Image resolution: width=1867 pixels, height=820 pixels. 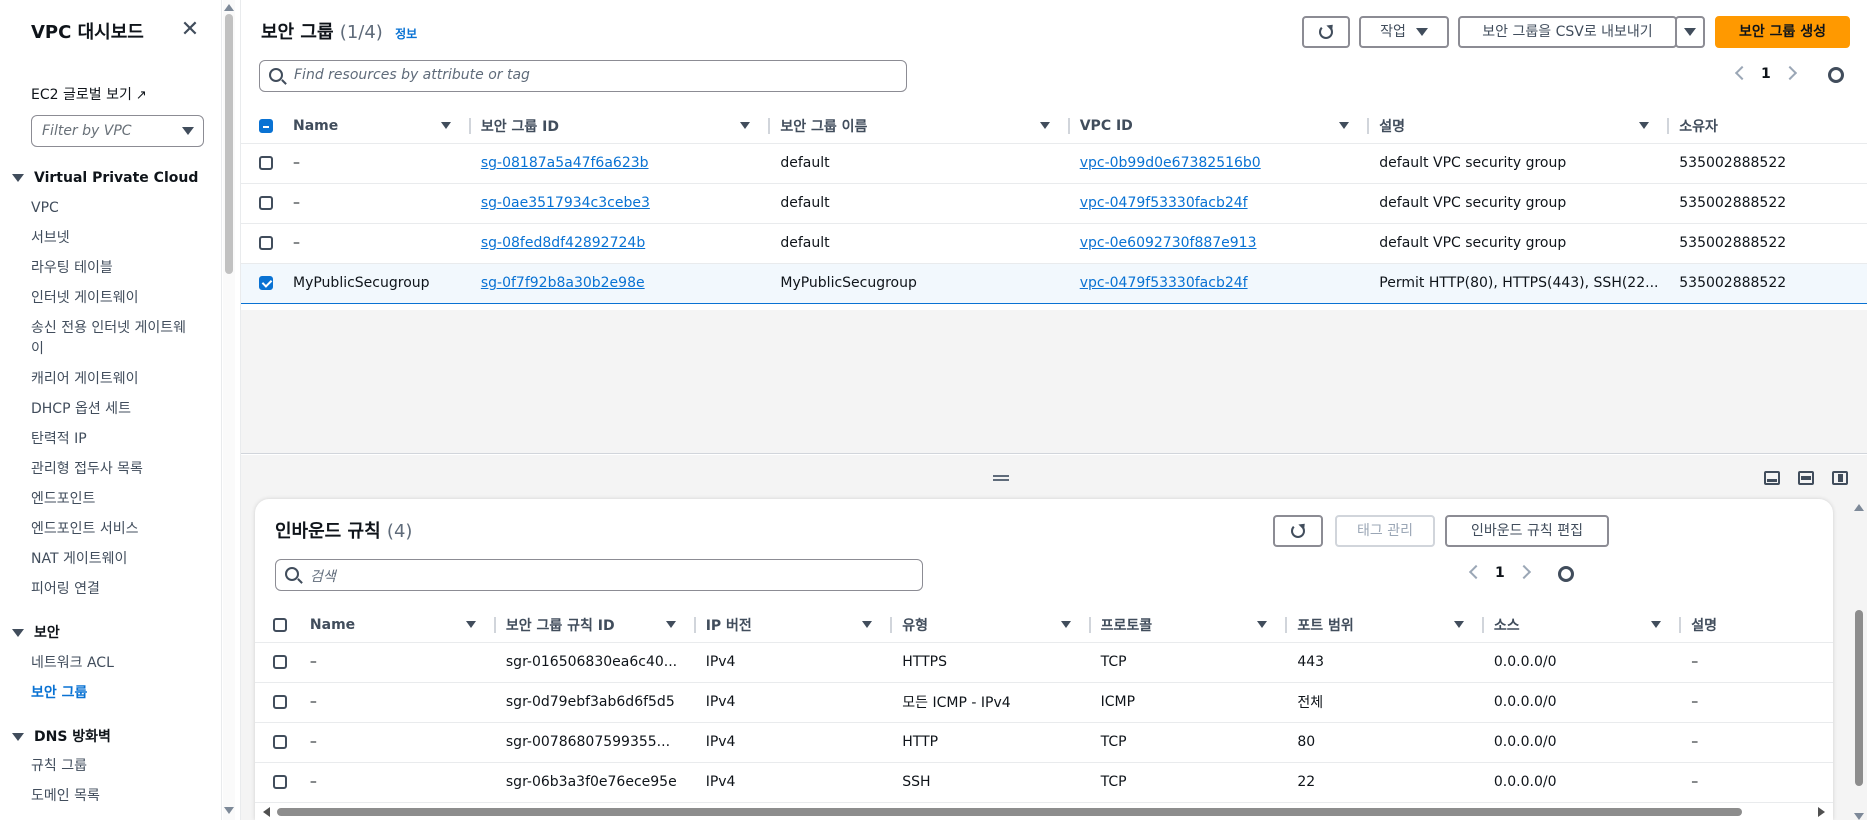 What do you see at coordinates (89, 94) in the screenshot?
I see `ec2-global-view-link: EC2 글로벌 보기 ↗` at bounding box center [89, 94].